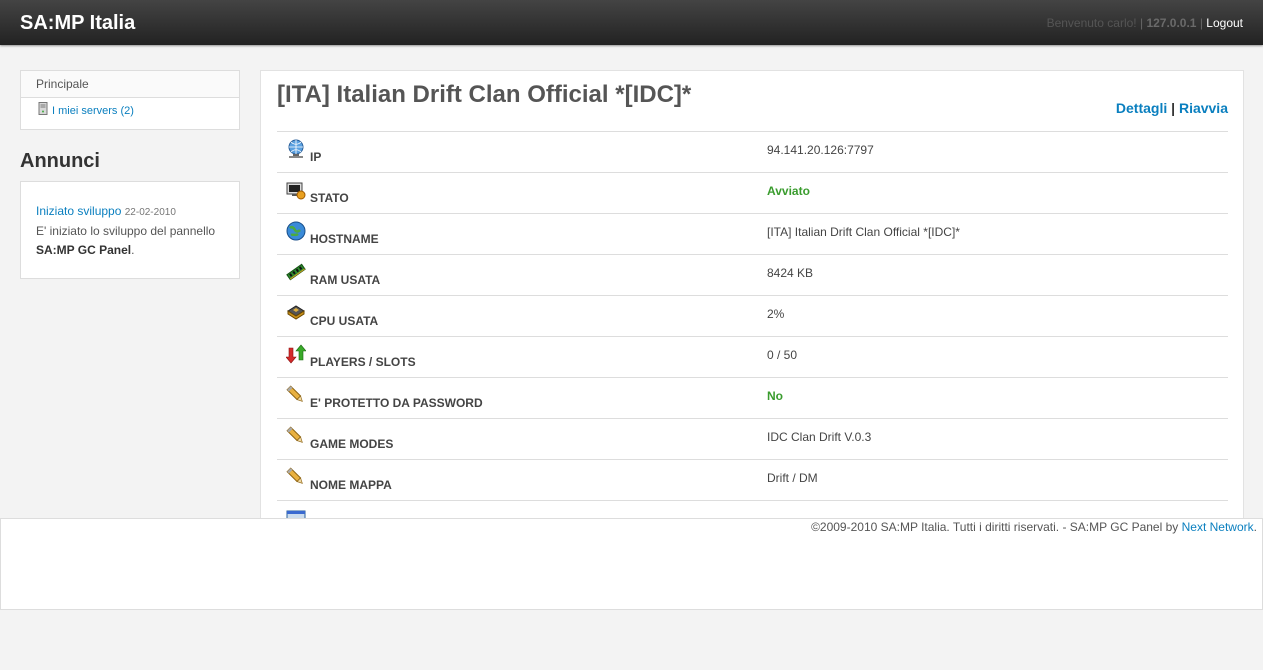 The height and width of the screenshot is (670, 1263). What do you see at coordinates (396, 403) in the screenshot?
I see `row-label-text: E' PROTETTO DA PASSWORD` at bounding box center [396, 403].